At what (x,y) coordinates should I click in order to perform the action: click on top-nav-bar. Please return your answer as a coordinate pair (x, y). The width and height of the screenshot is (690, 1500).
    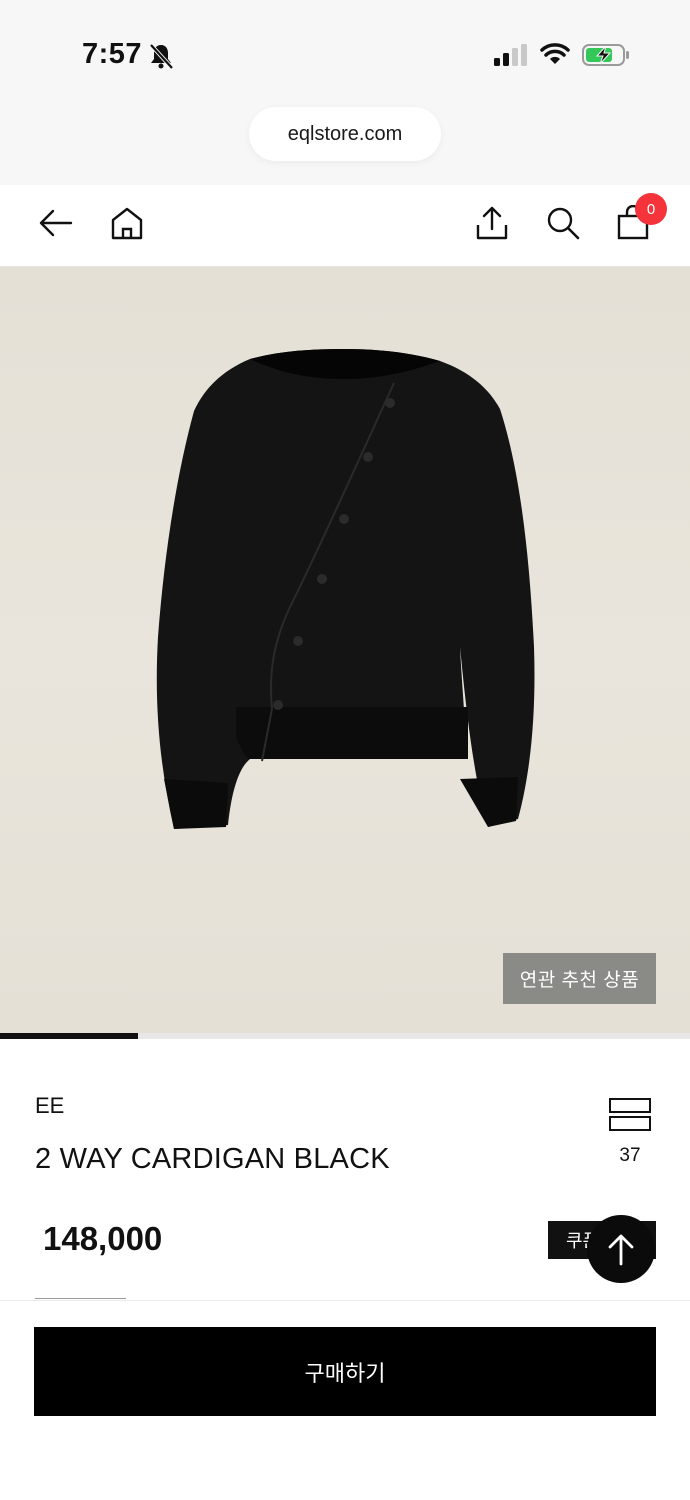
    Looking at the image, I should click on (345, 226).